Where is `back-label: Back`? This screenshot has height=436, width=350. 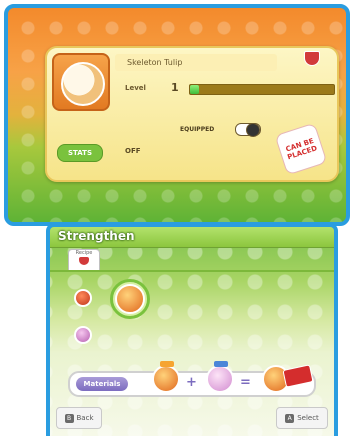
back-label: Back is located at coordinates (85, 418).